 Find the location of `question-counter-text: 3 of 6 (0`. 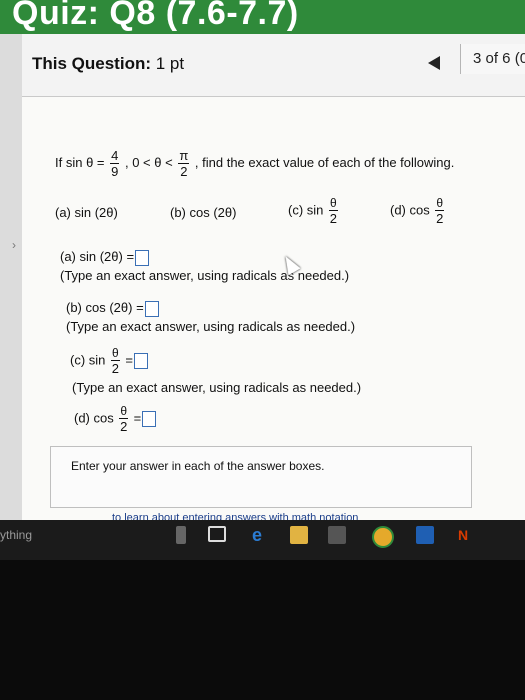

question-counter-text: 3 of 6 (0 is located at coordinates (499, 58).